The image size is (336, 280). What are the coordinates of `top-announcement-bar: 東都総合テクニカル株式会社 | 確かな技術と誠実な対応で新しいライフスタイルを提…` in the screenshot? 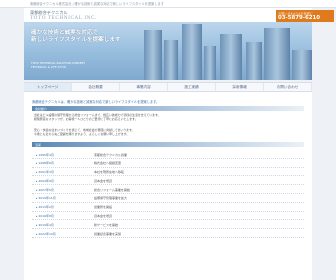 It's located at (168, 4).